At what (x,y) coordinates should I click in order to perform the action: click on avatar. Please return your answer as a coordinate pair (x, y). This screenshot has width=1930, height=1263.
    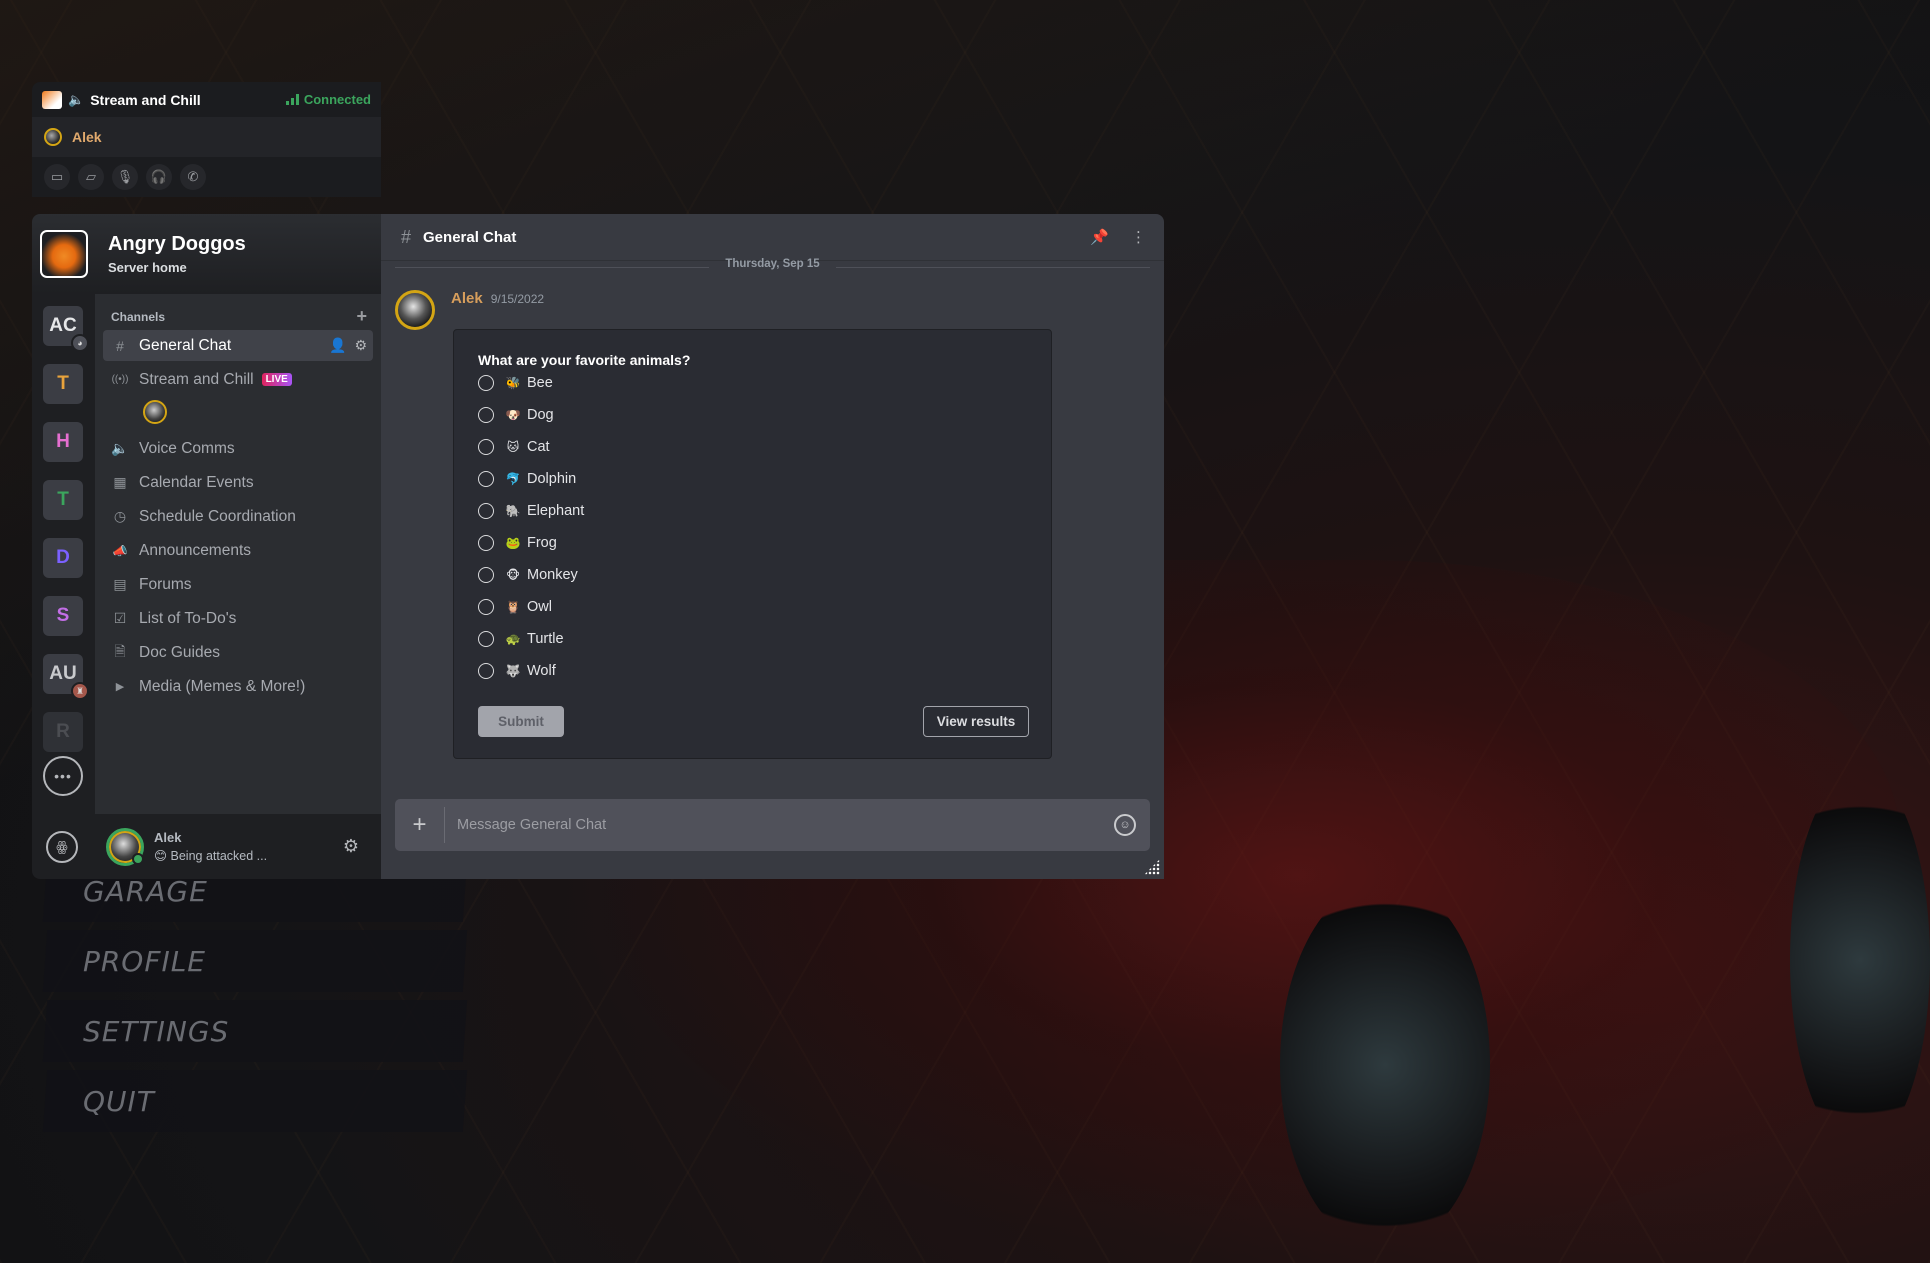
    Looking at the image, I should click on (53, 137).